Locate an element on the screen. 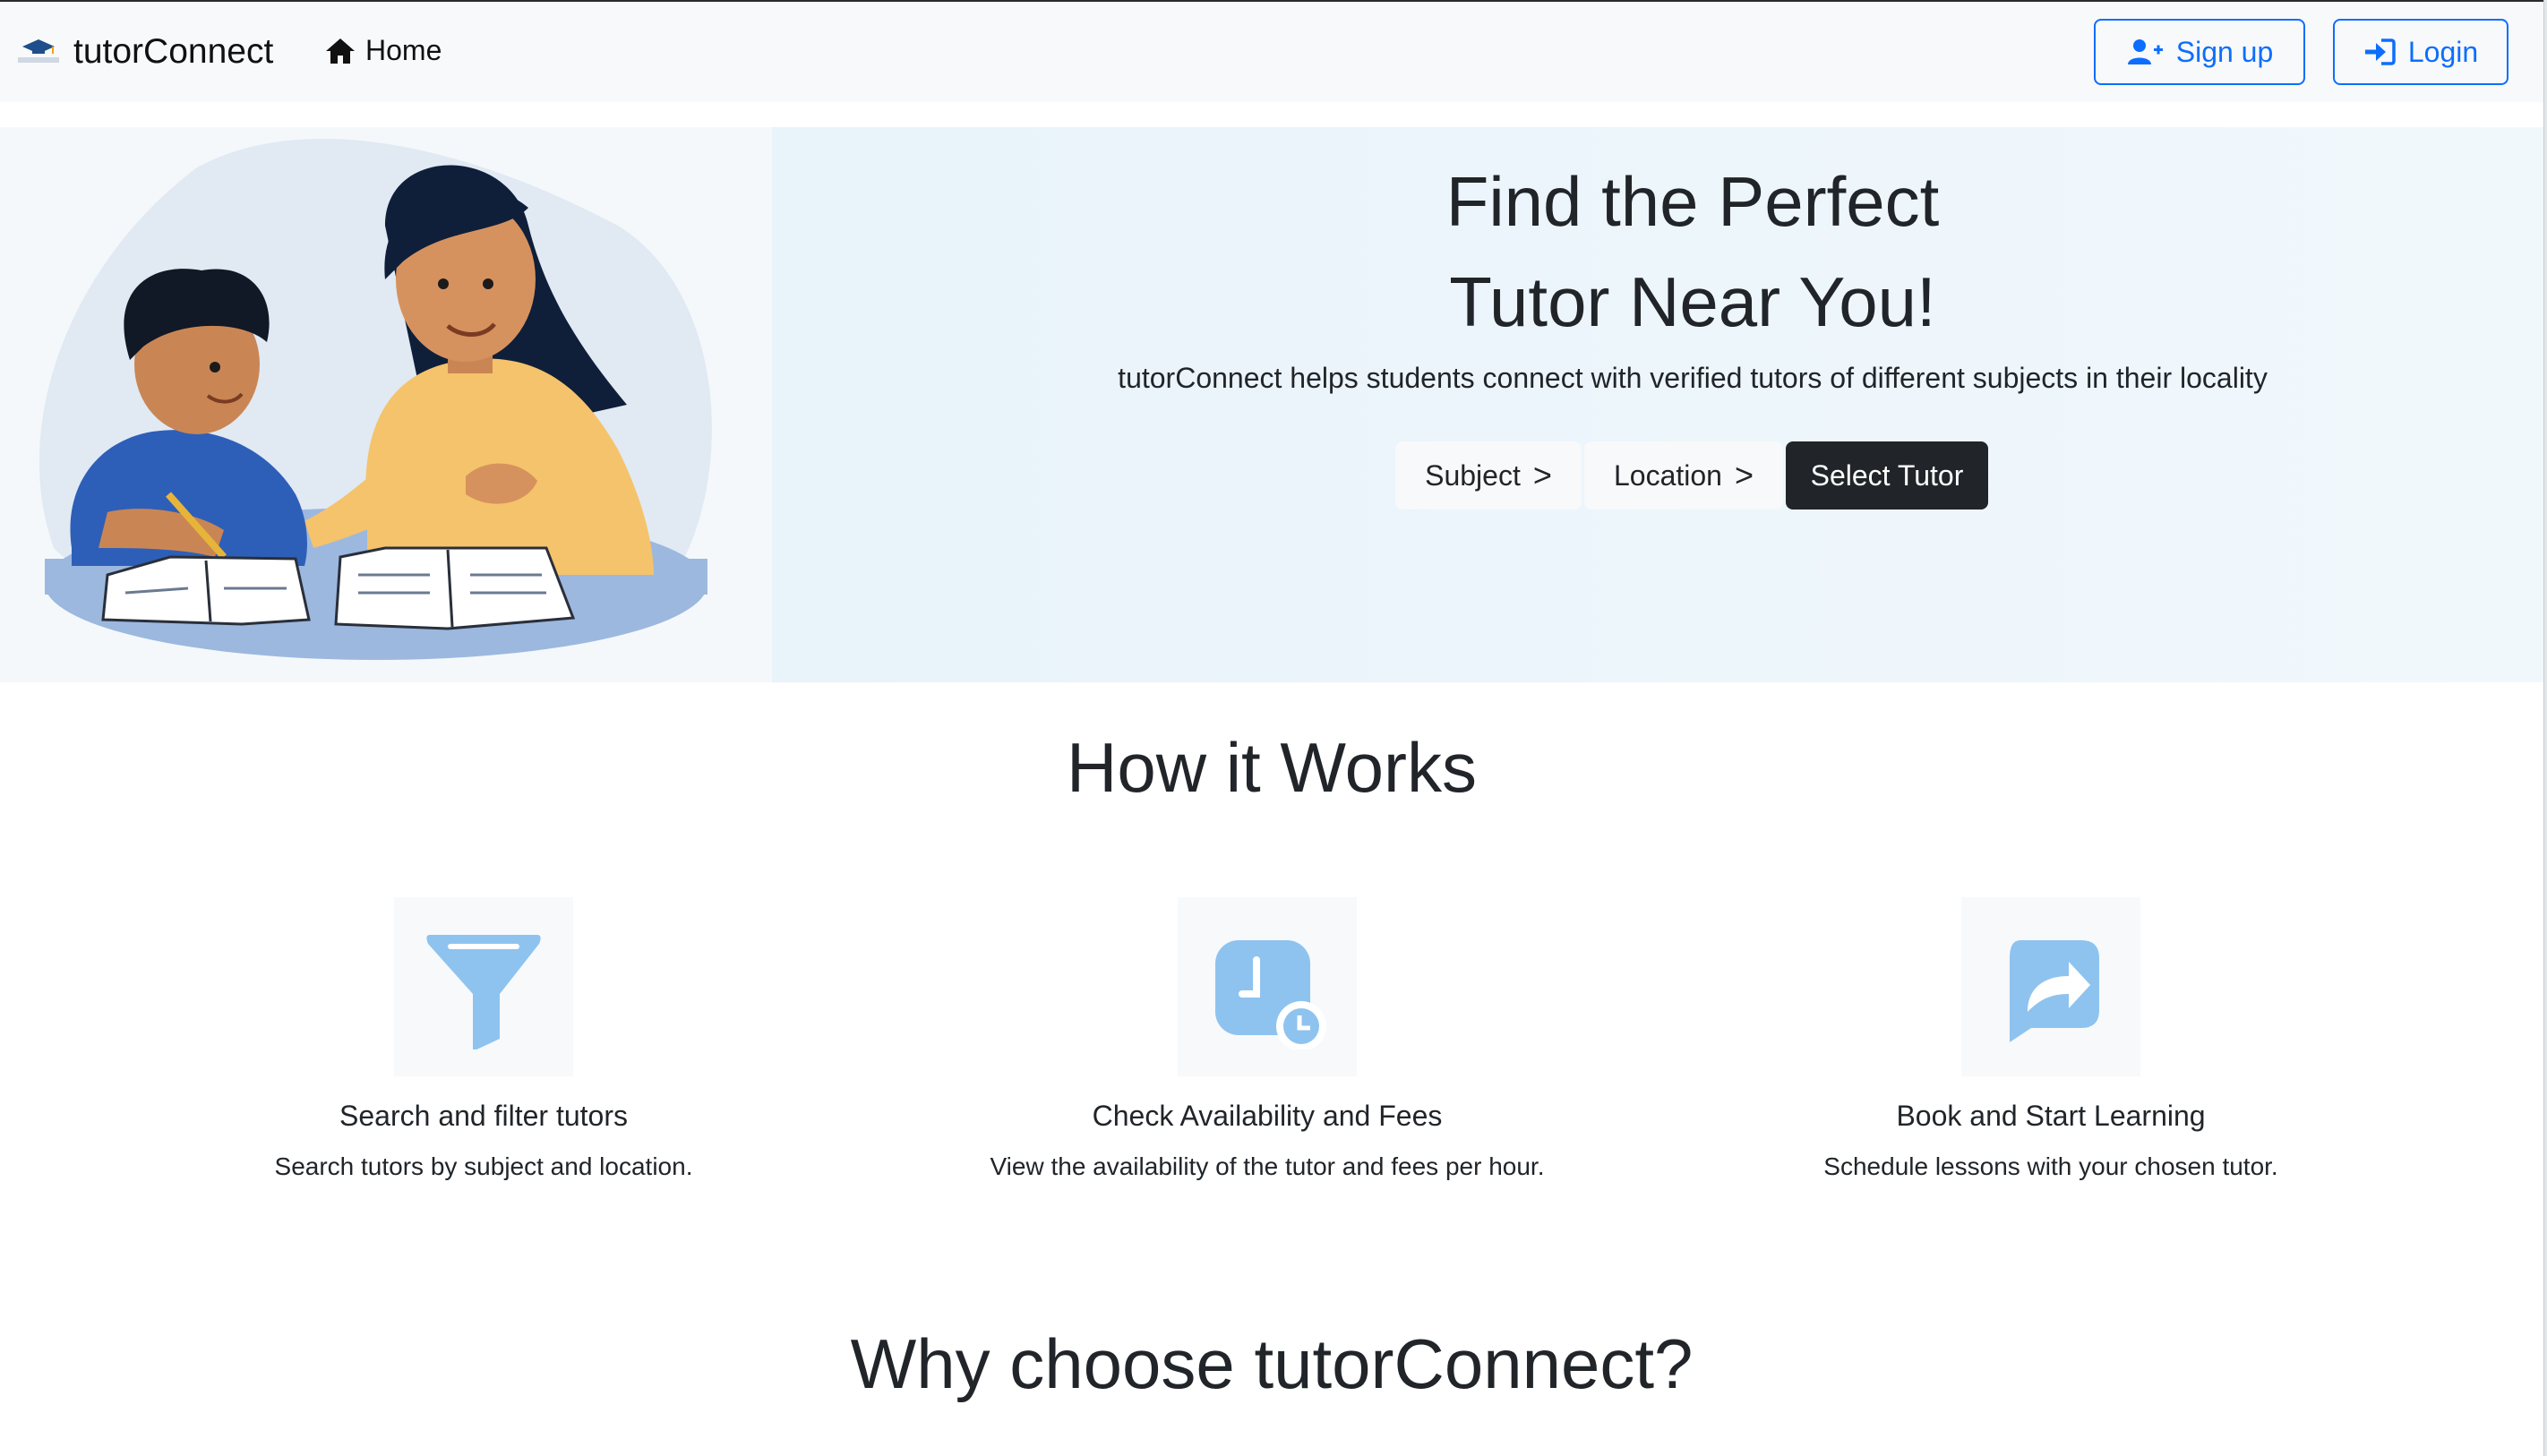  brand-link: tutorConnect is located at coordinates (143, 52).